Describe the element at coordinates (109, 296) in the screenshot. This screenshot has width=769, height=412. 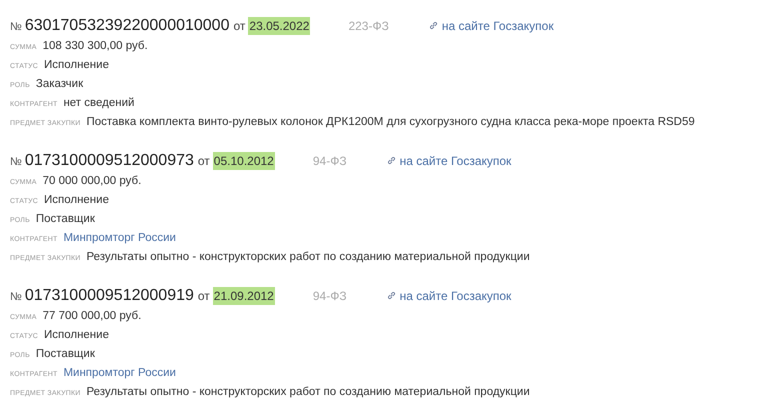
I see `contract-number: 0173100009512000919` at that location.